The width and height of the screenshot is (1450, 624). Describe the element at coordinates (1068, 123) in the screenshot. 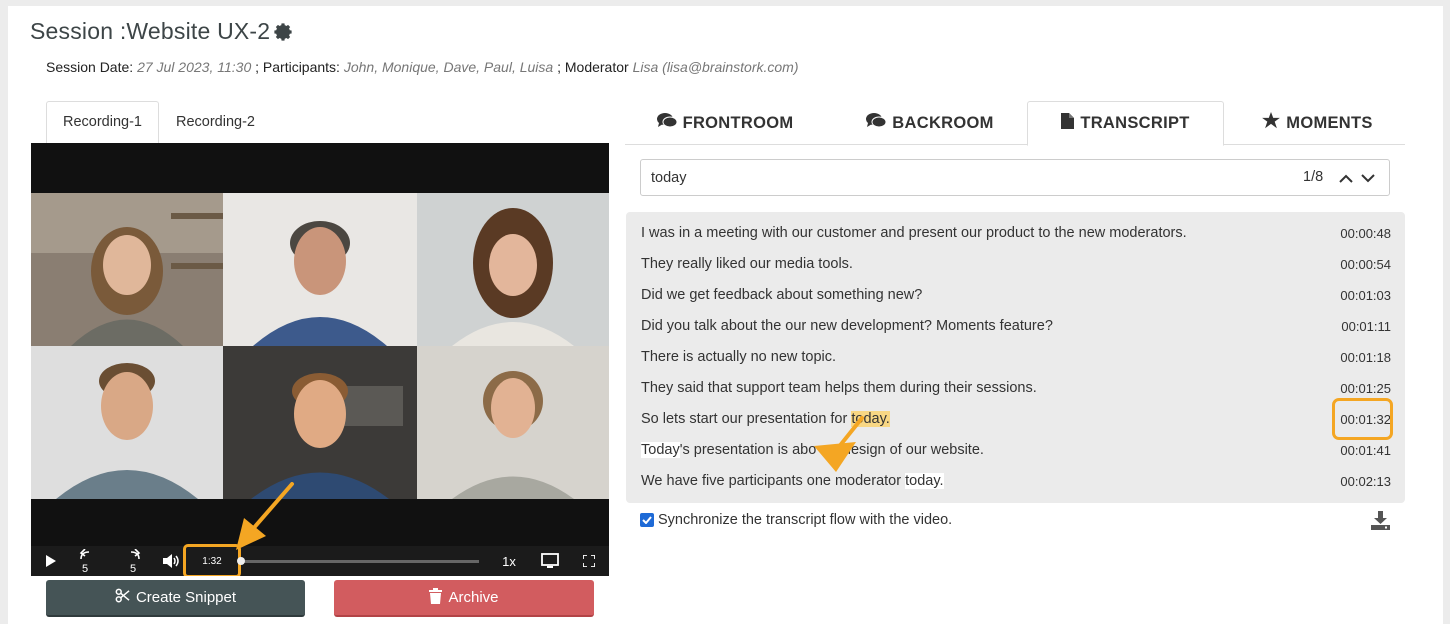

I see `file-icon` at that location.